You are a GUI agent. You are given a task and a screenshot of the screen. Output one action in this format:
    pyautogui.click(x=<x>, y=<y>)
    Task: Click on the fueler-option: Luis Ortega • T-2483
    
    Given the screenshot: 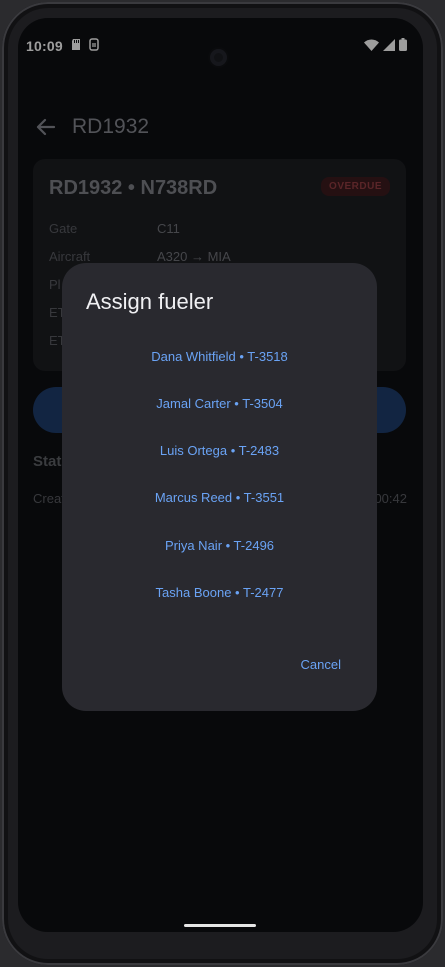 What is the action you would take?
    pyautogui.click(x=219, y=451)
    